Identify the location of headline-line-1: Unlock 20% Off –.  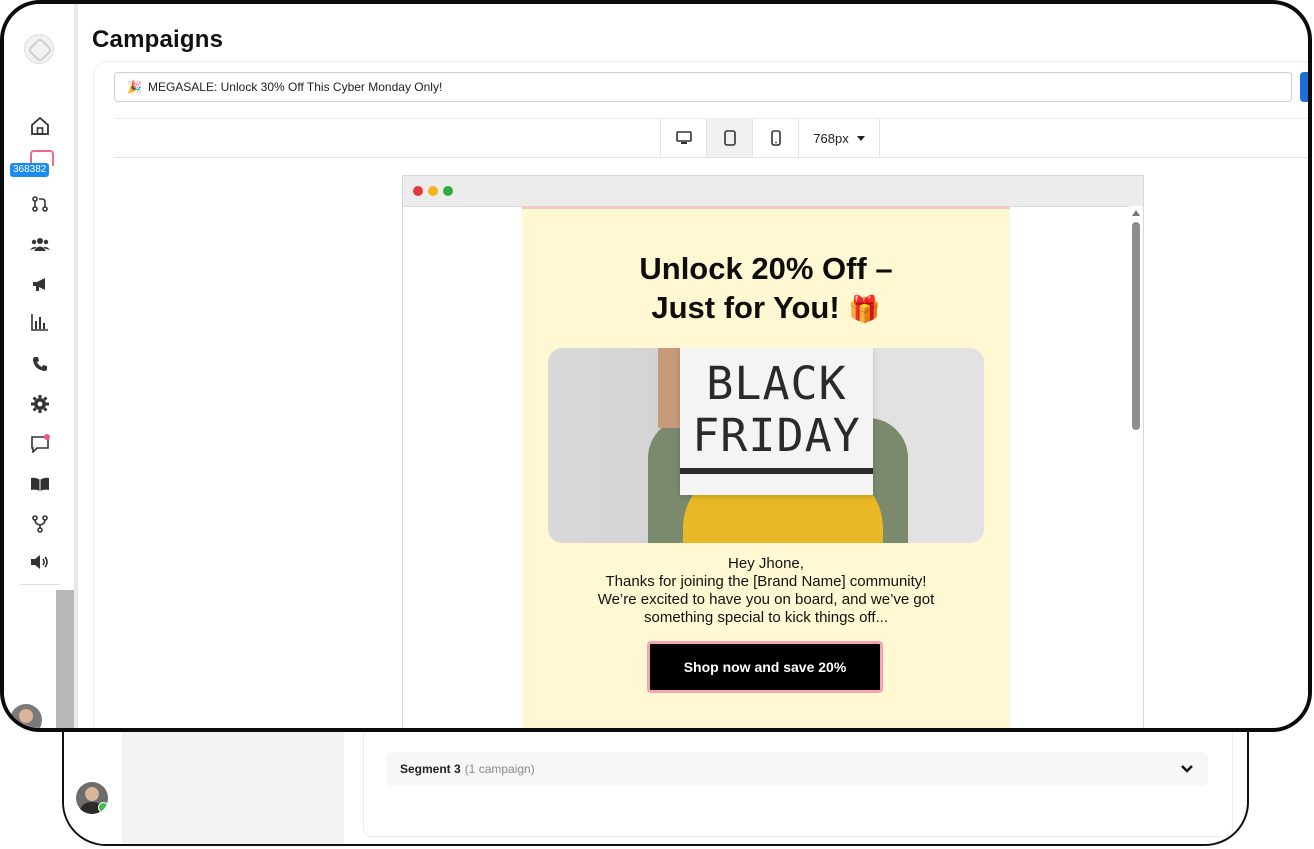
(766, 268).